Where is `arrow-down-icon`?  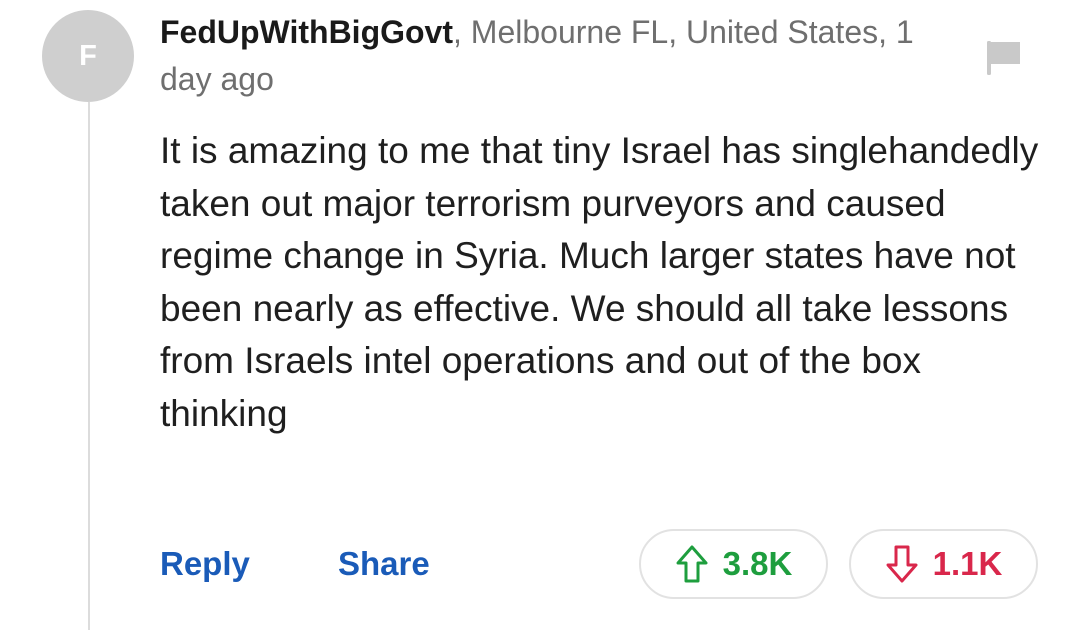
arrow-down-icon is located at coordinates (902, 564).